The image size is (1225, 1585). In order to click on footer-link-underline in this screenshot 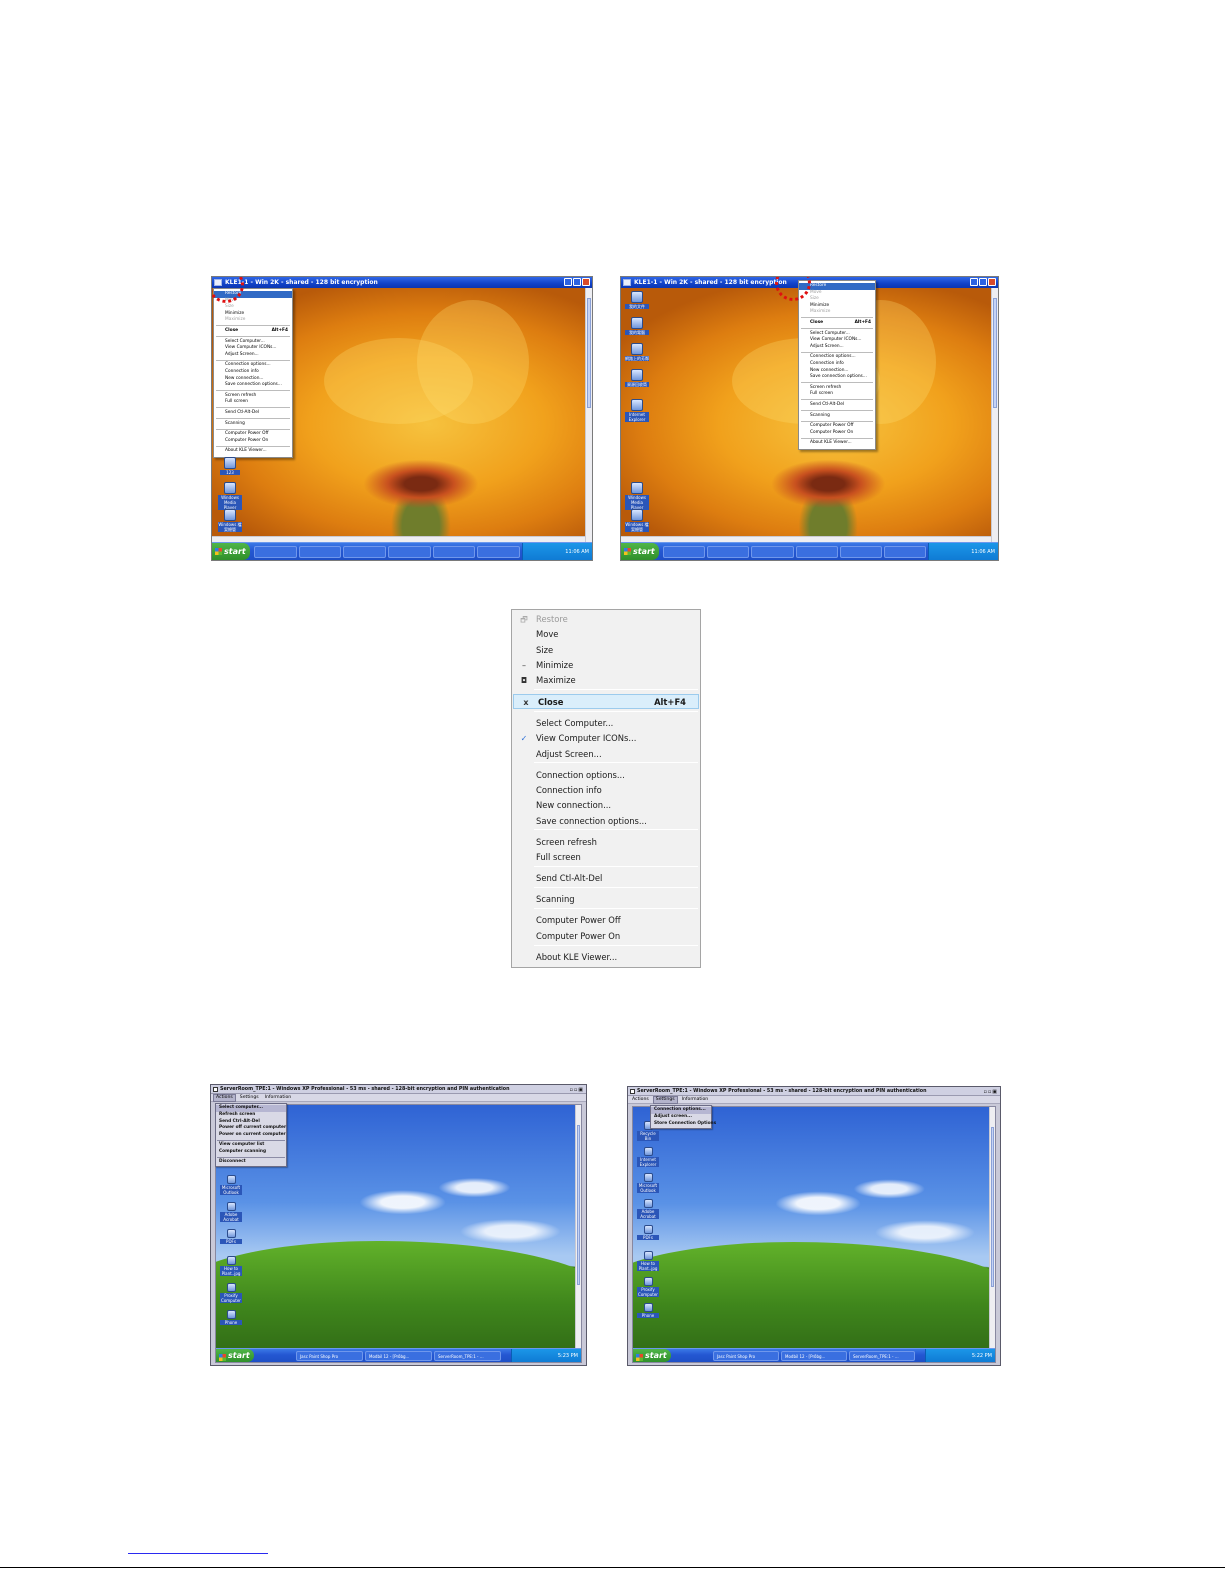, I will do `click(198, 1553)`.